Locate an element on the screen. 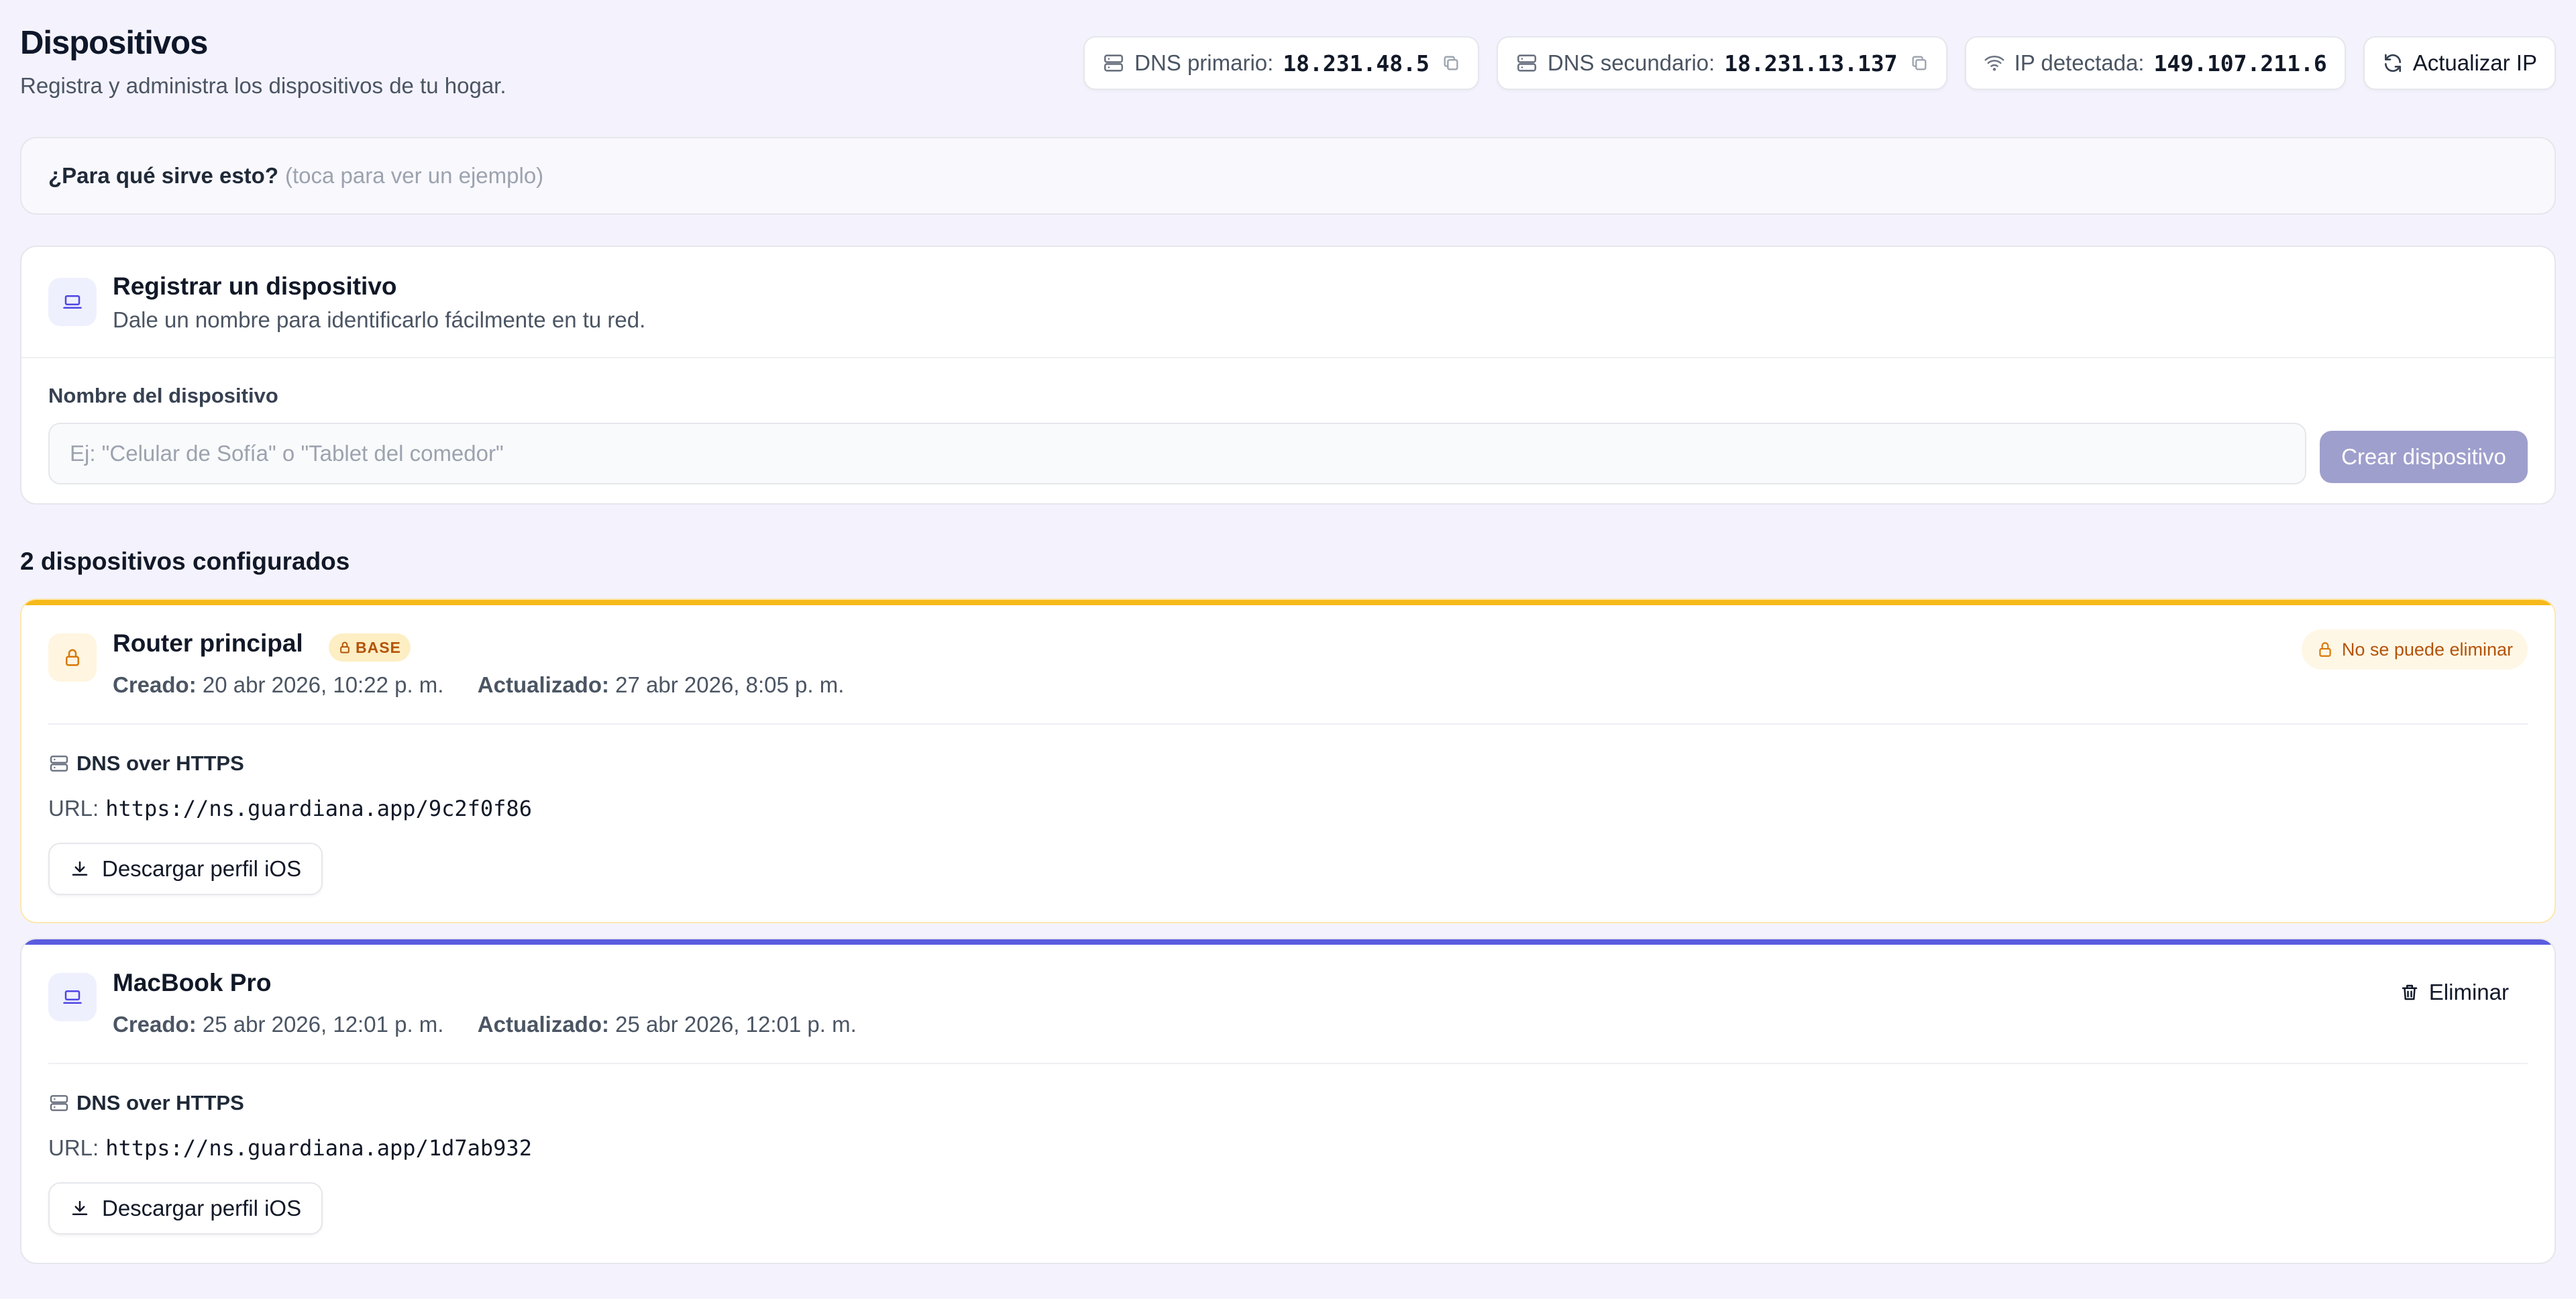 The image size is (2576, 1299). dns-secondary-label: DNS secundario: is located at coordinates (1631, 62).